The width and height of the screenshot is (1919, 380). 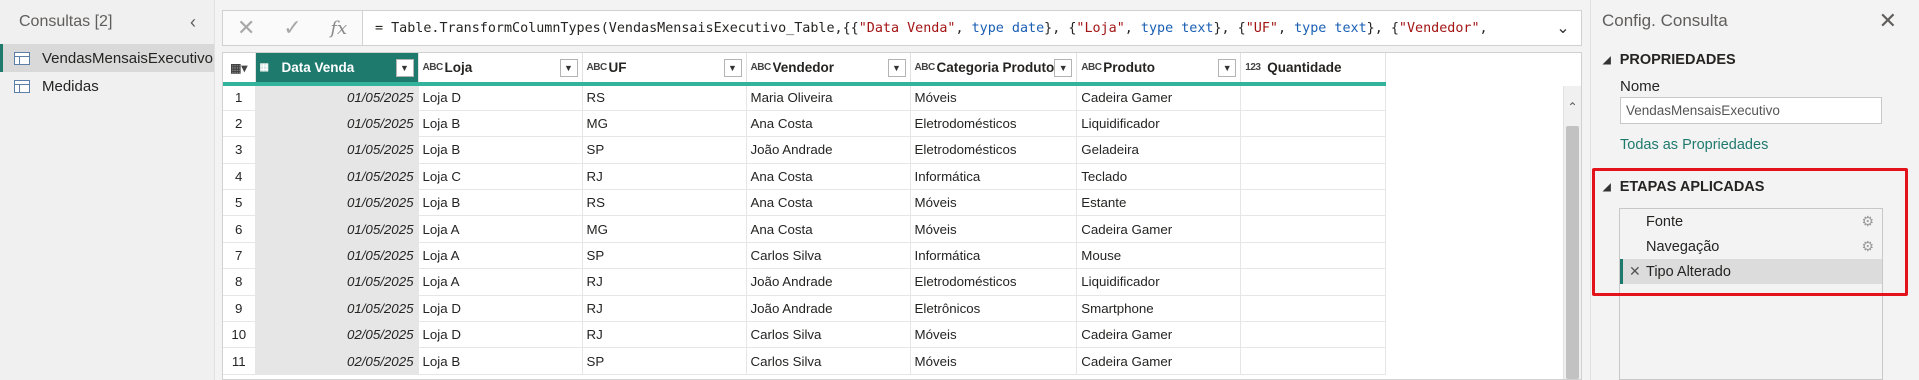 I want to click on table-cell: Estante, so click(x=1159, y=203).